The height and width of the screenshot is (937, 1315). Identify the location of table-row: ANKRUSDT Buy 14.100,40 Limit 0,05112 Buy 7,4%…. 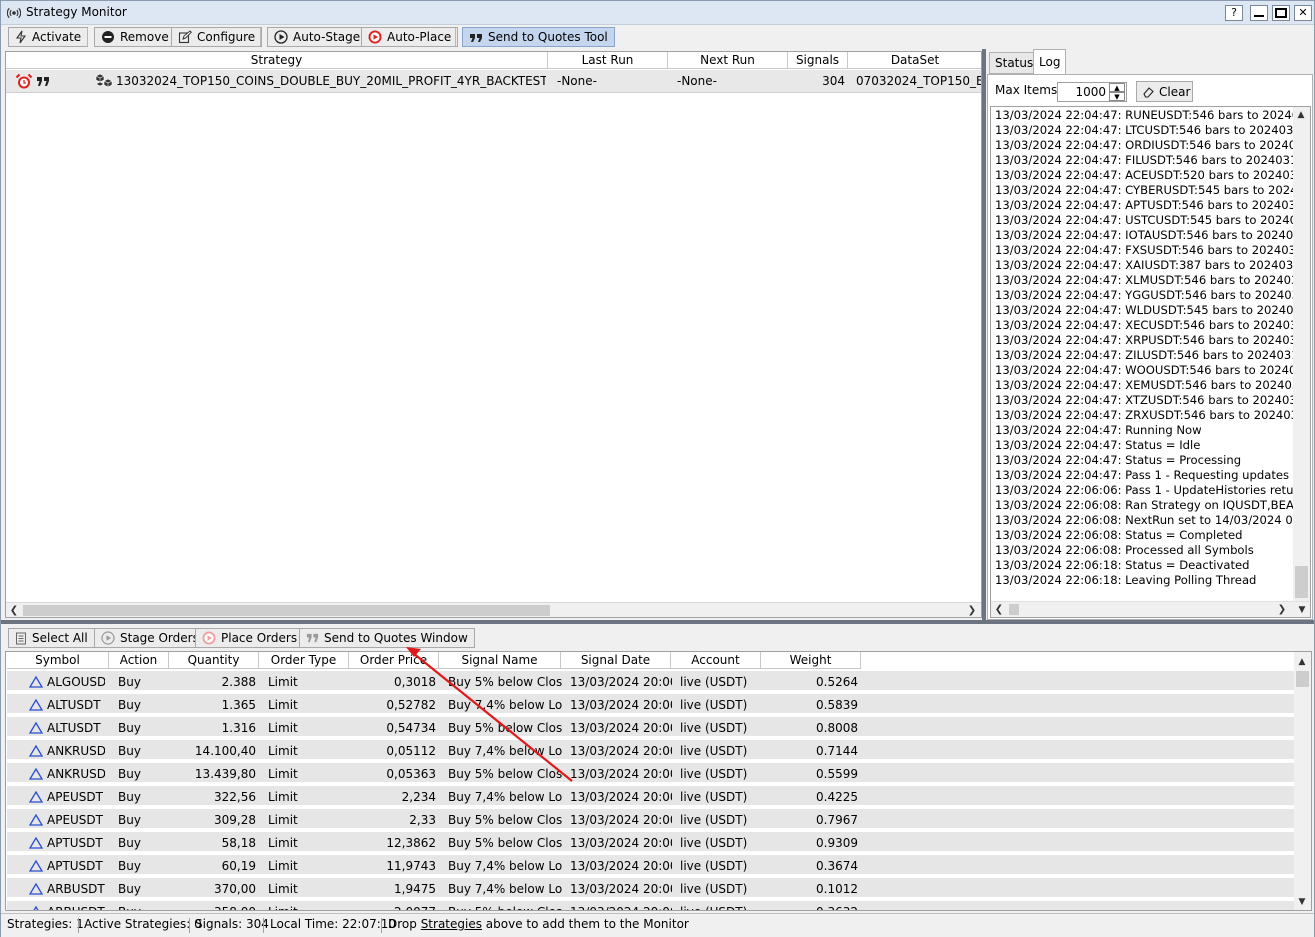
(650, 750).